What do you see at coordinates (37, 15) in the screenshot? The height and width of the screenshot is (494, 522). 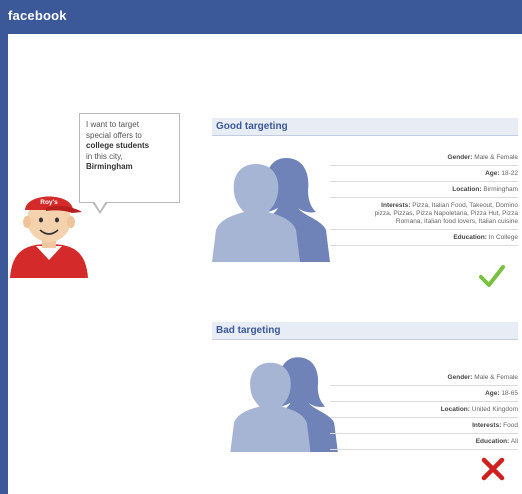 I see `facebook-logo: facebook` at bounding box center [37, 15].